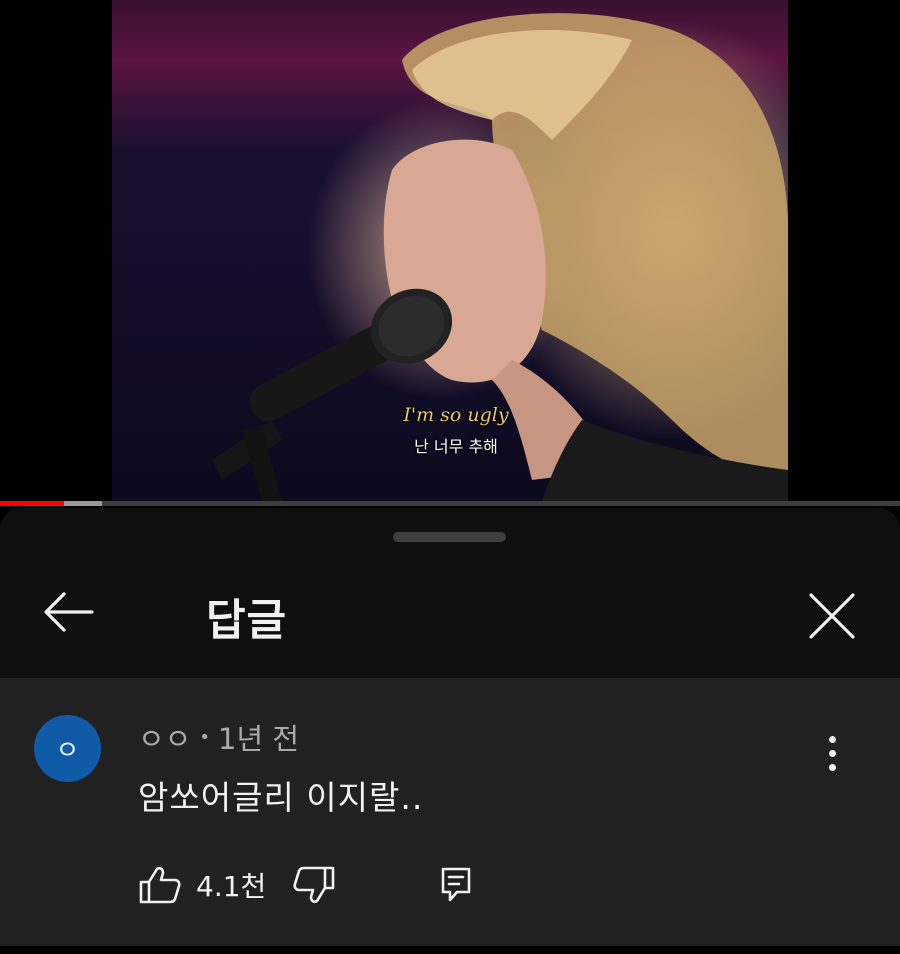  What do you see at coordinates (231, 886) in the screenshot?
I see `like-count: 4.1천` at bounding box center [231, 886].